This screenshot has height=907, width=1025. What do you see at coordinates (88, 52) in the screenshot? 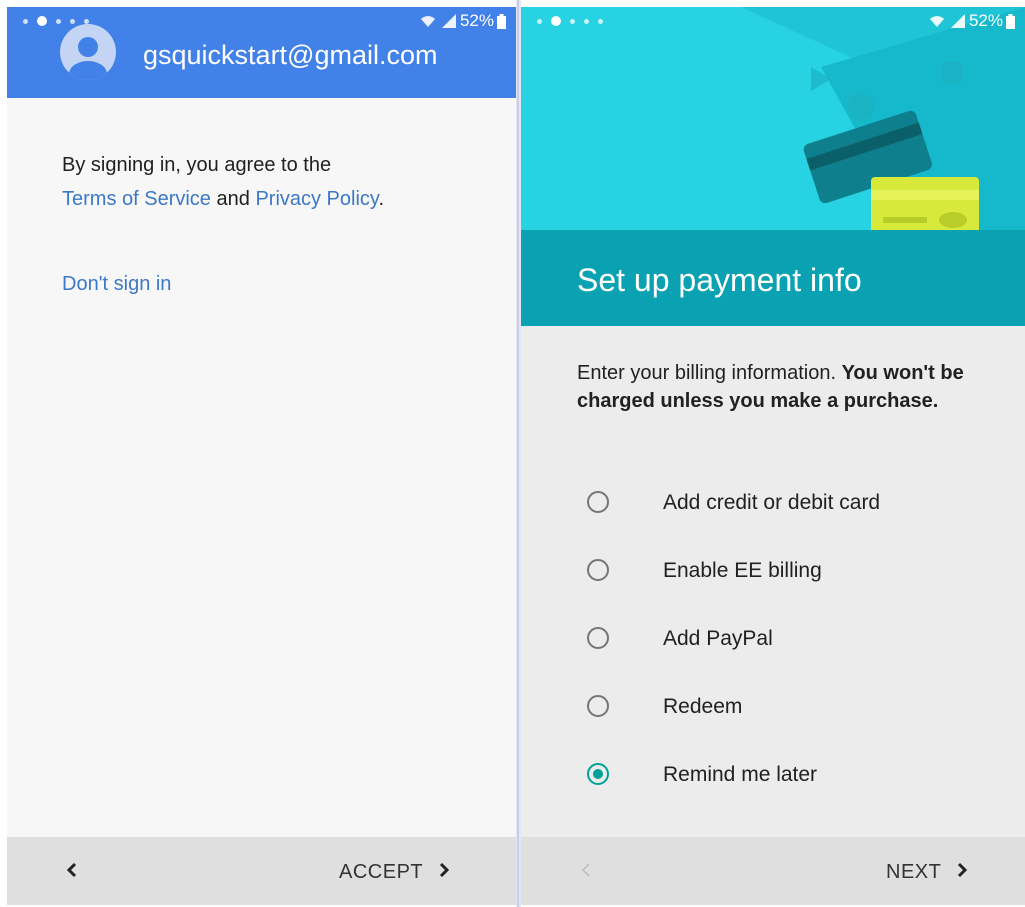
I see `avatar-icon` at bounding box center [88, 52].